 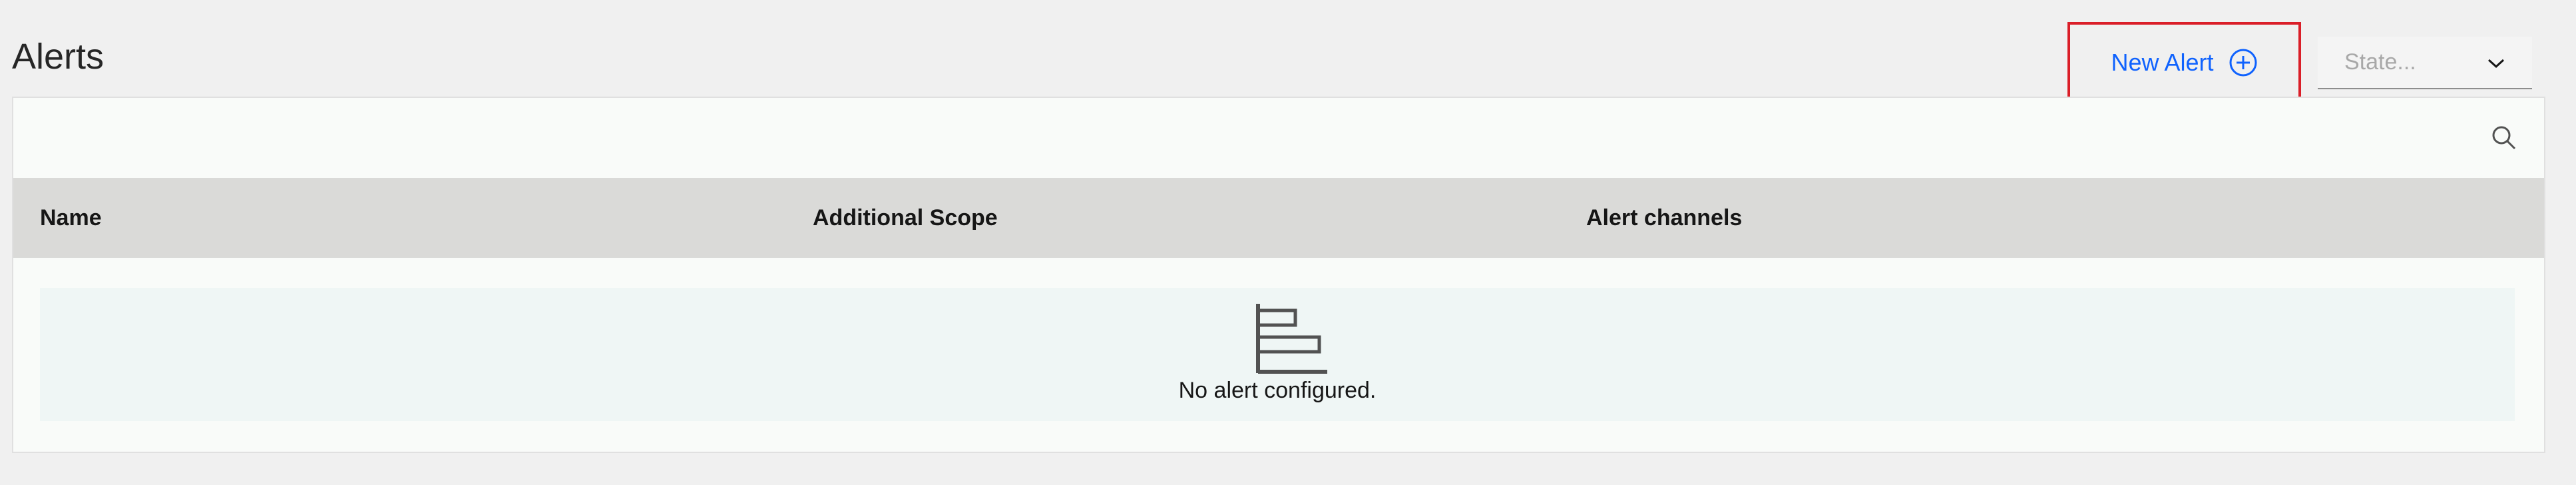 I want to click on column-header-name: Name, so click(x=71, y=218).